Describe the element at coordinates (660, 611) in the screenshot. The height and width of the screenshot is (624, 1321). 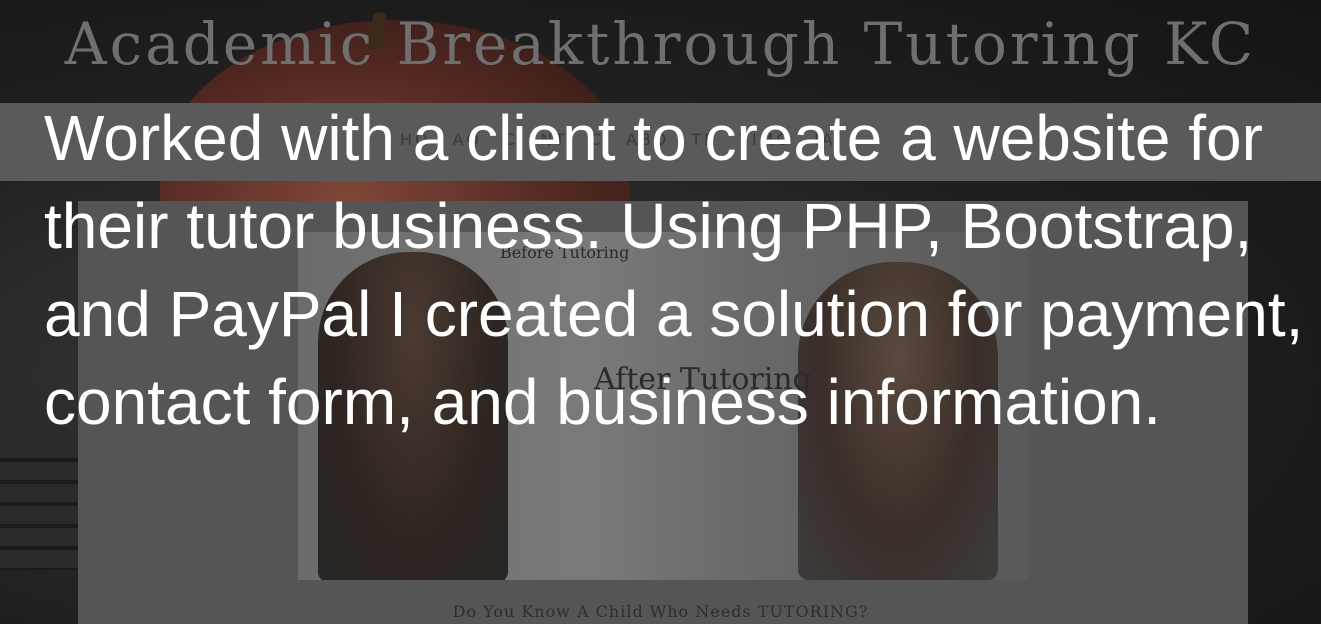
I see `cta-text: Do You Know A Child Who Needs TUTORING?` at that location.